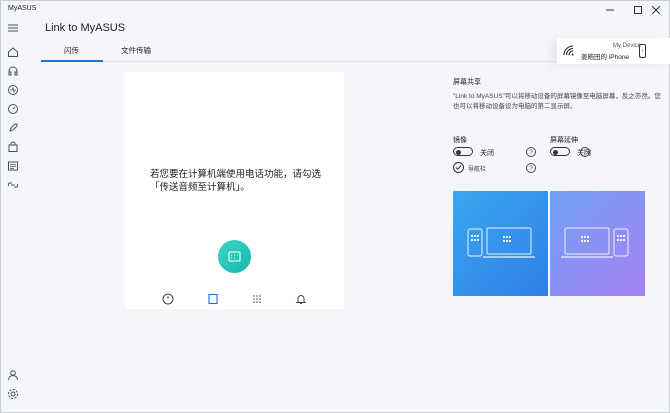 This screenshot has height=413, width=670. What do you see at coordinates (595, 242) in the screenshot?
I see `laptop-phone-illustration` at bounding box center [595, 242].